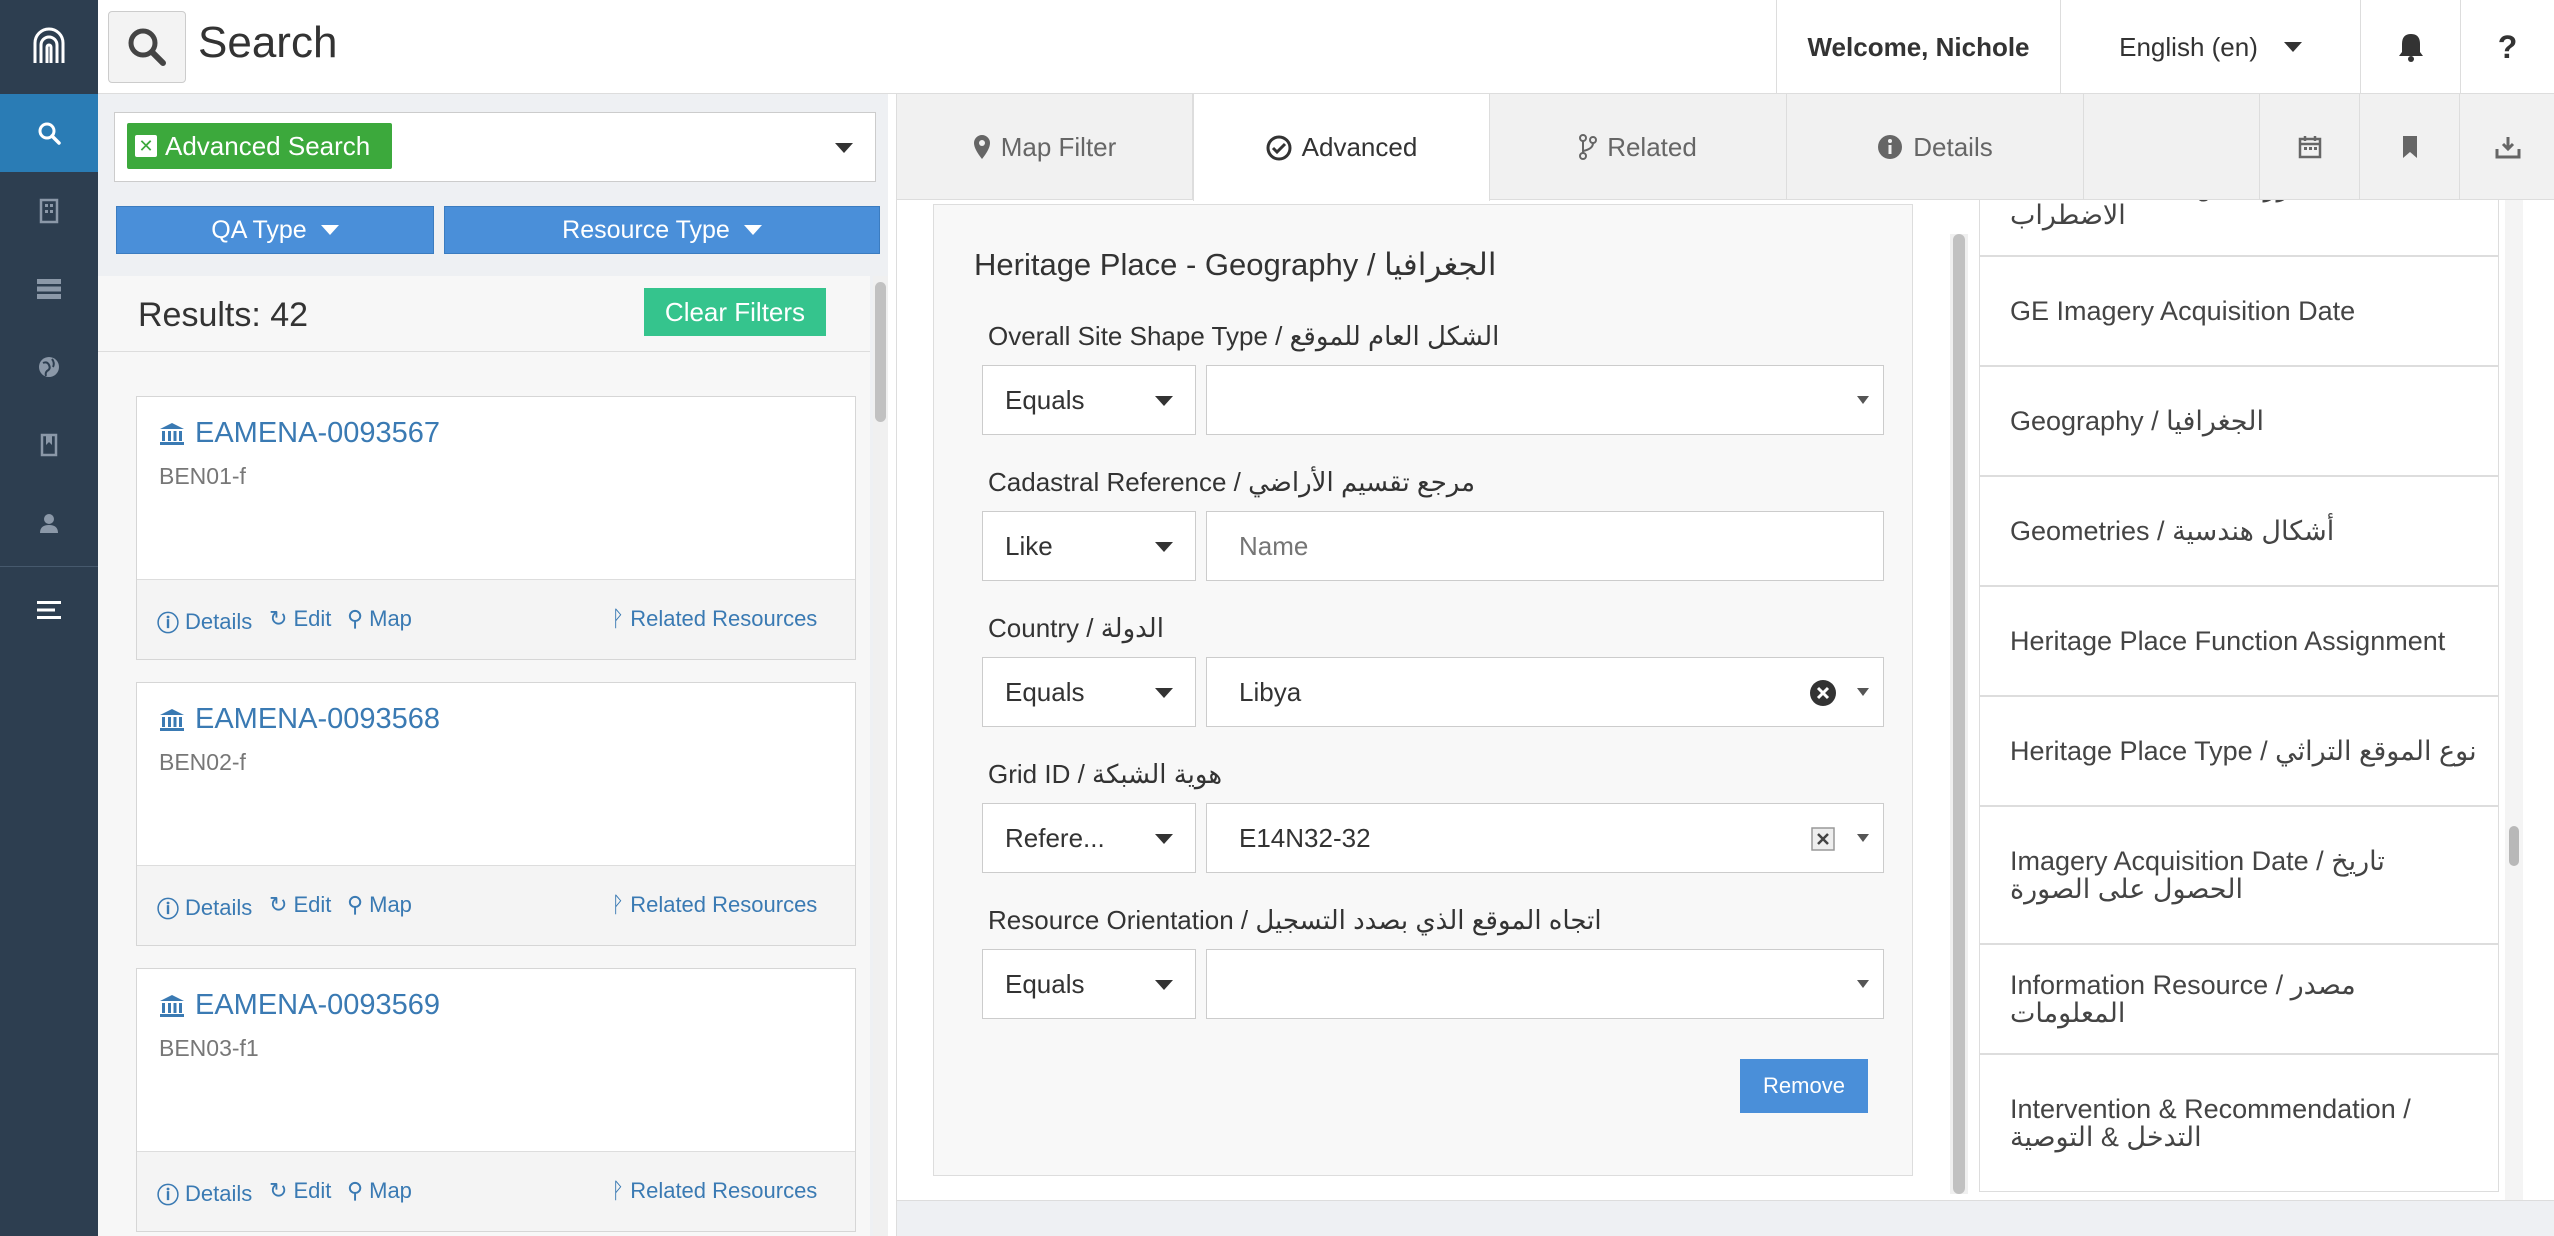 The image size is (2554, 1236). I want to click on card-list-item: Geography / الجغرافيا, so click(2239, 421).